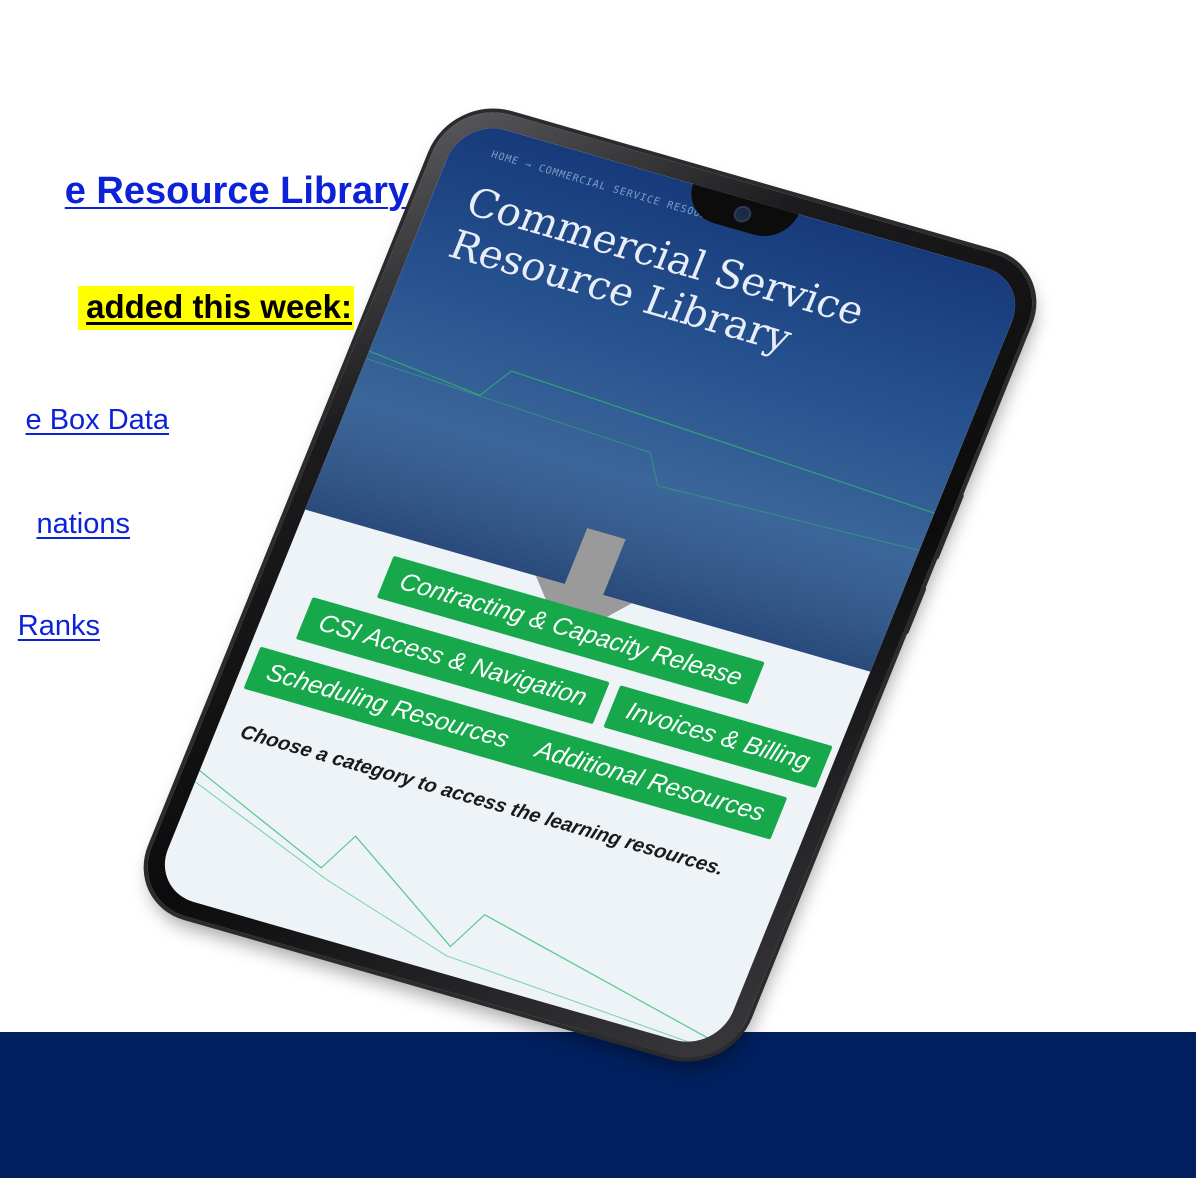  Describe the element at coordinates (83, 524) in the screenshot. I see `new-item-link-2: nations` at that location.